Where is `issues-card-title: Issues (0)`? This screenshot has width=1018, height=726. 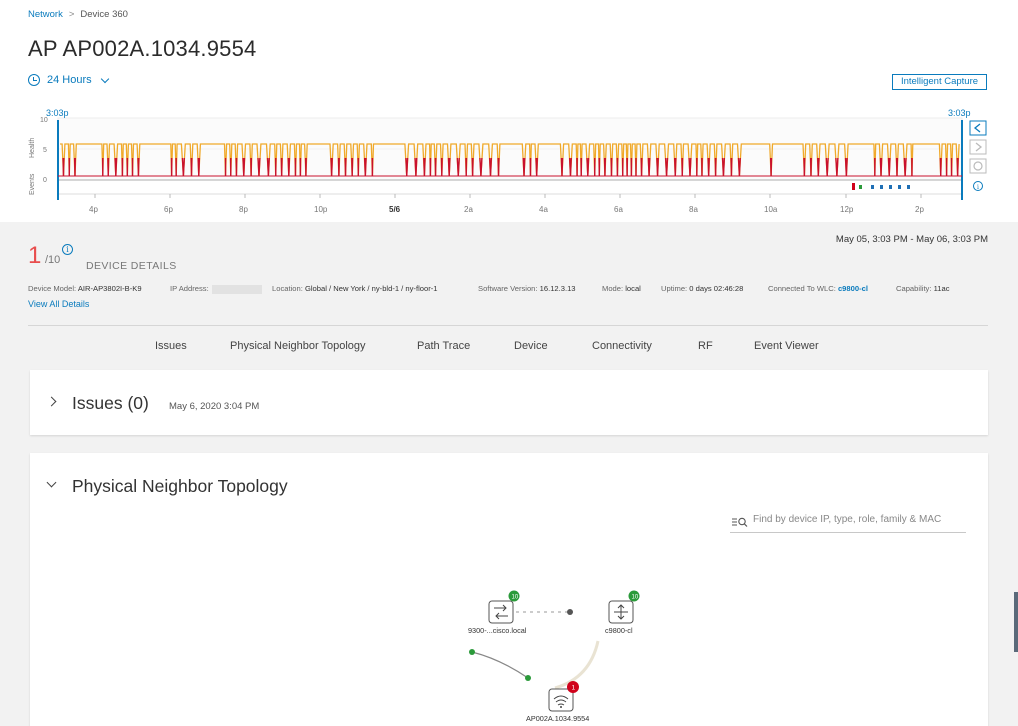
issues-card-title: Issues (0) is located at coordinates (110, 403).